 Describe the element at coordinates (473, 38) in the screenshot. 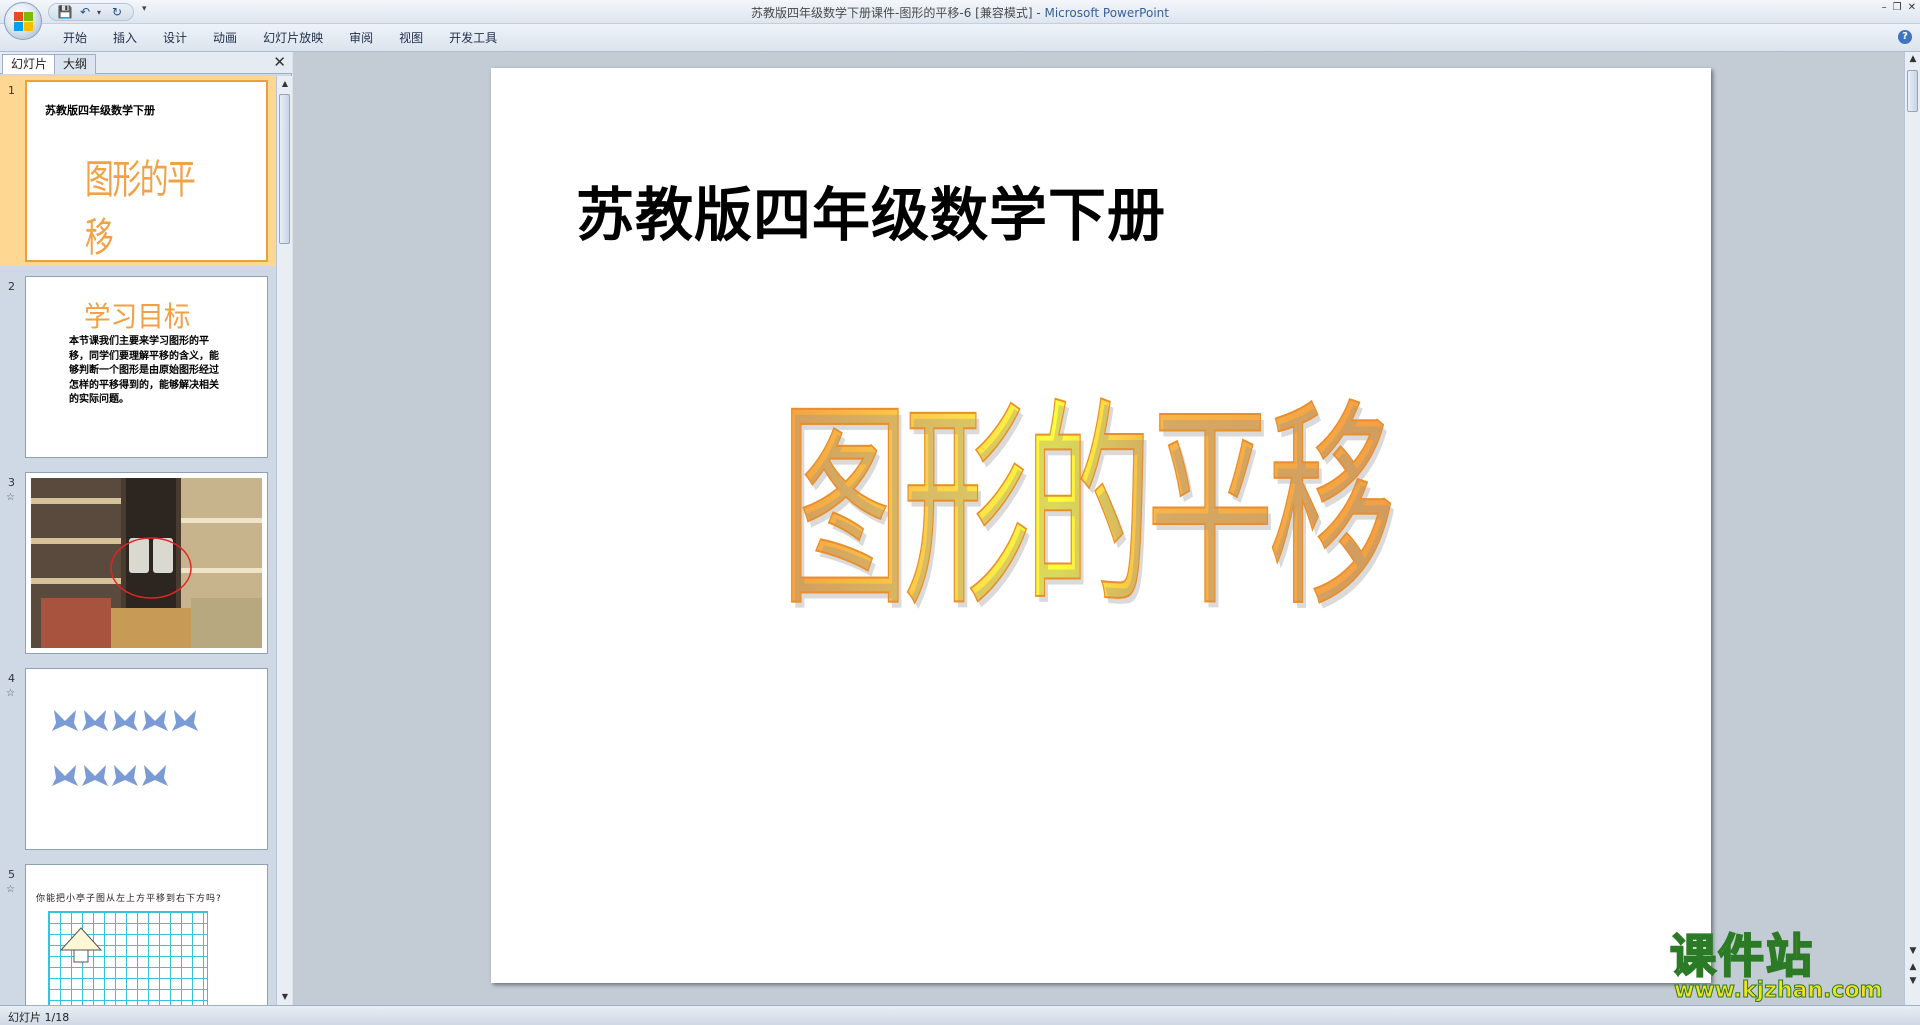

I see `tab-developer: 开发工具` at that location.